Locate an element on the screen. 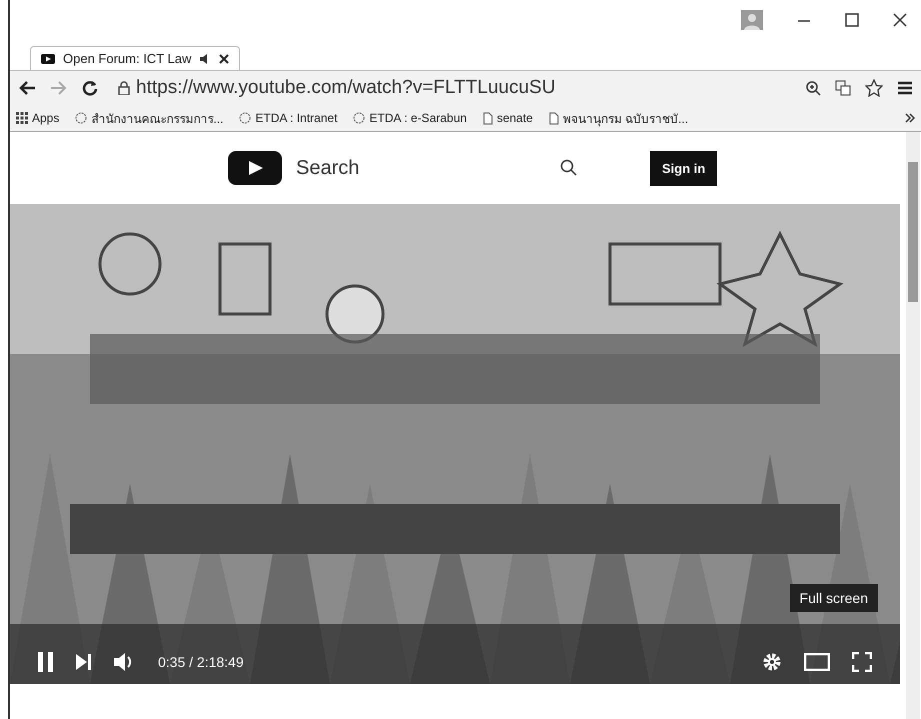  search-field: Search is located at coordinates (421, 168).